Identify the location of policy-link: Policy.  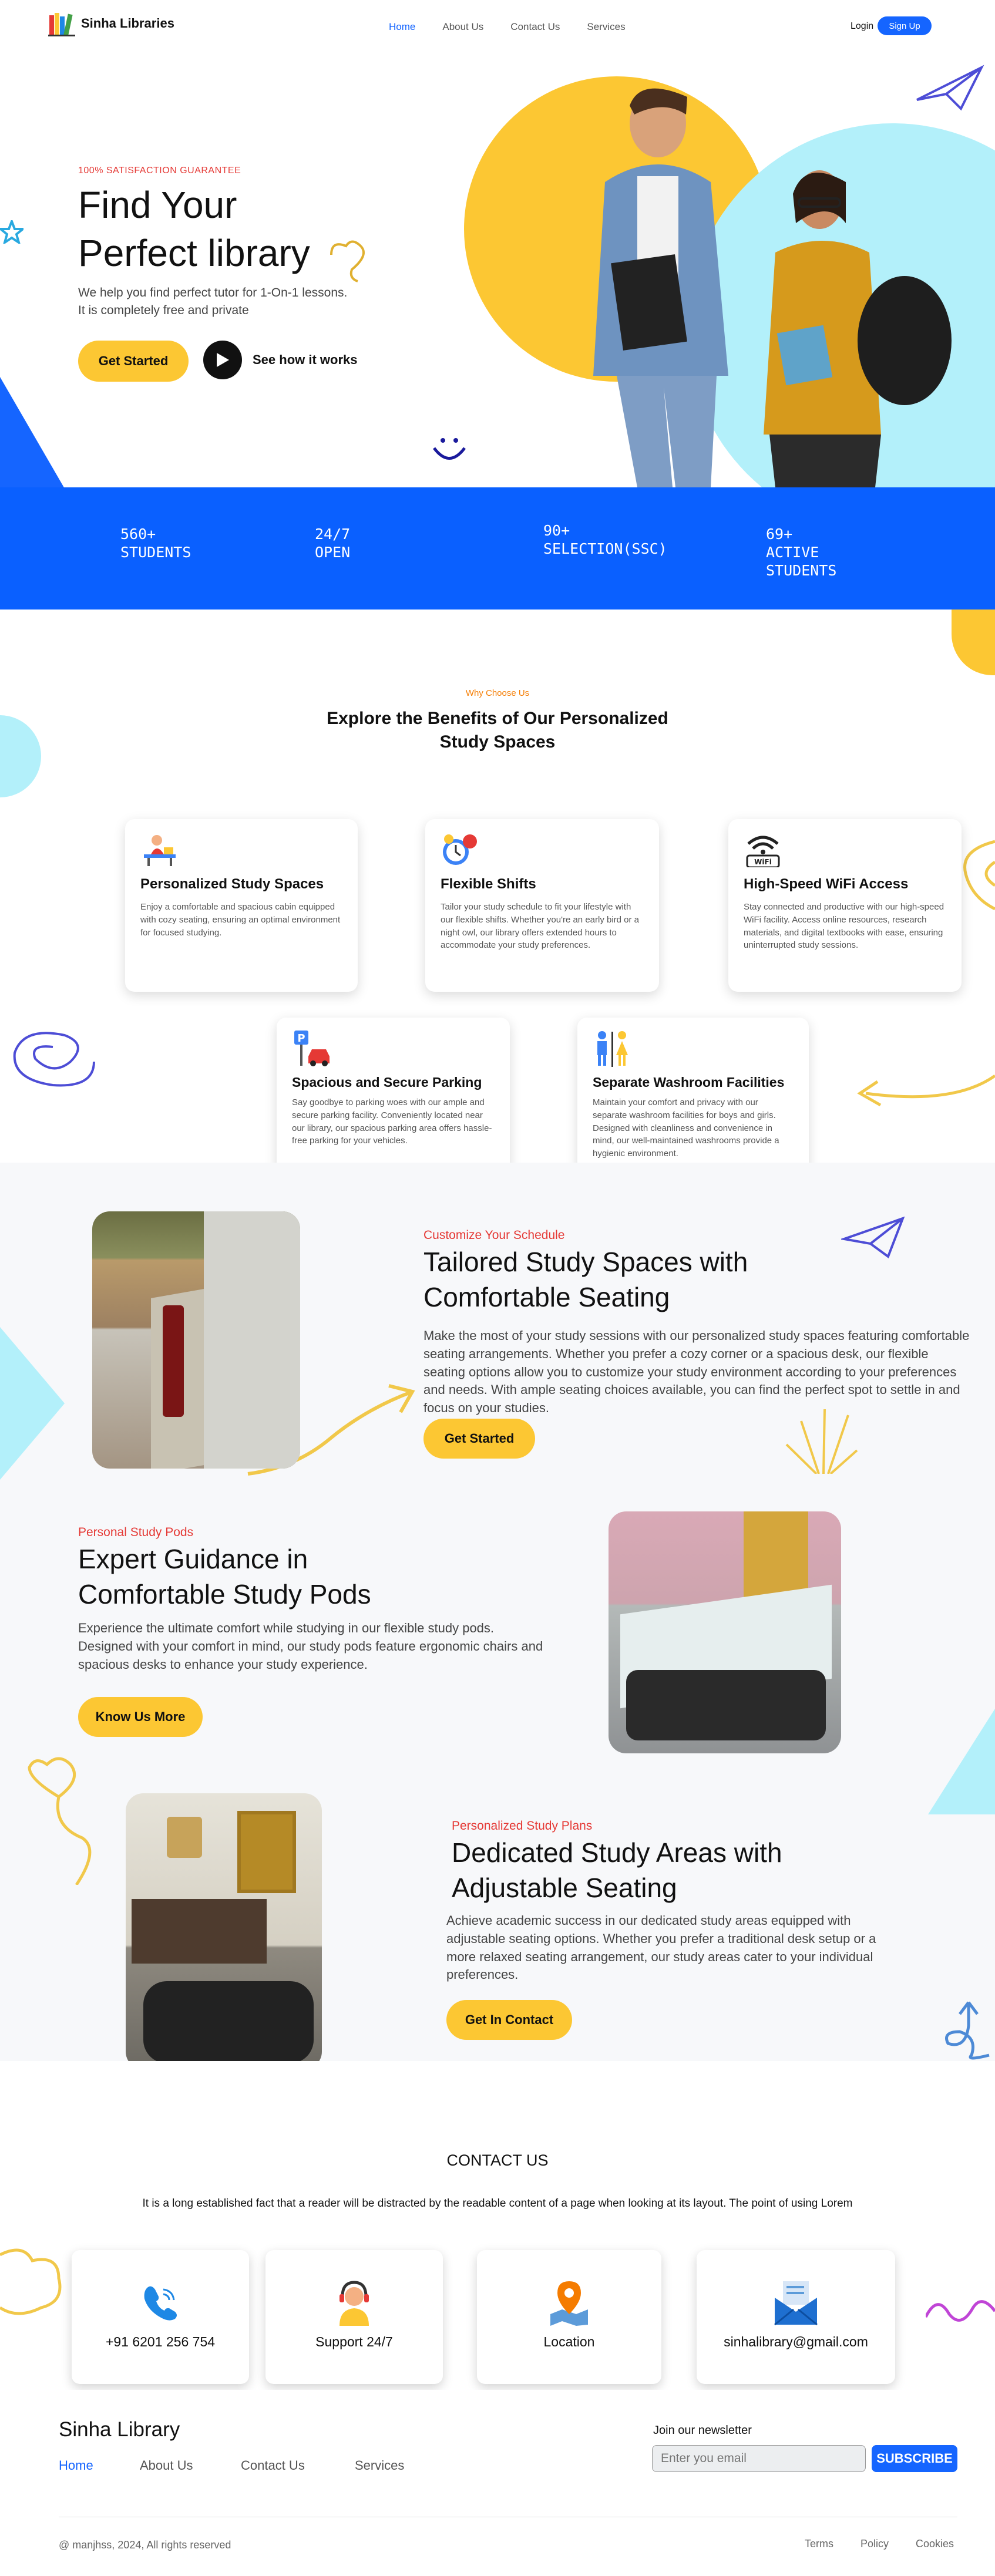
(874, 2544).